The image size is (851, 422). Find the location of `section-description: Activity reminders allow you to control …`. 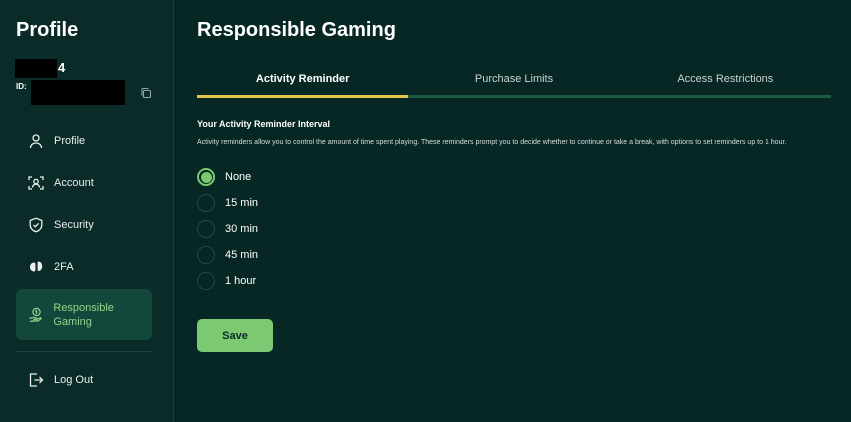

section-description: Activity reminders allow you to control … is located at coordinates (492, 142).